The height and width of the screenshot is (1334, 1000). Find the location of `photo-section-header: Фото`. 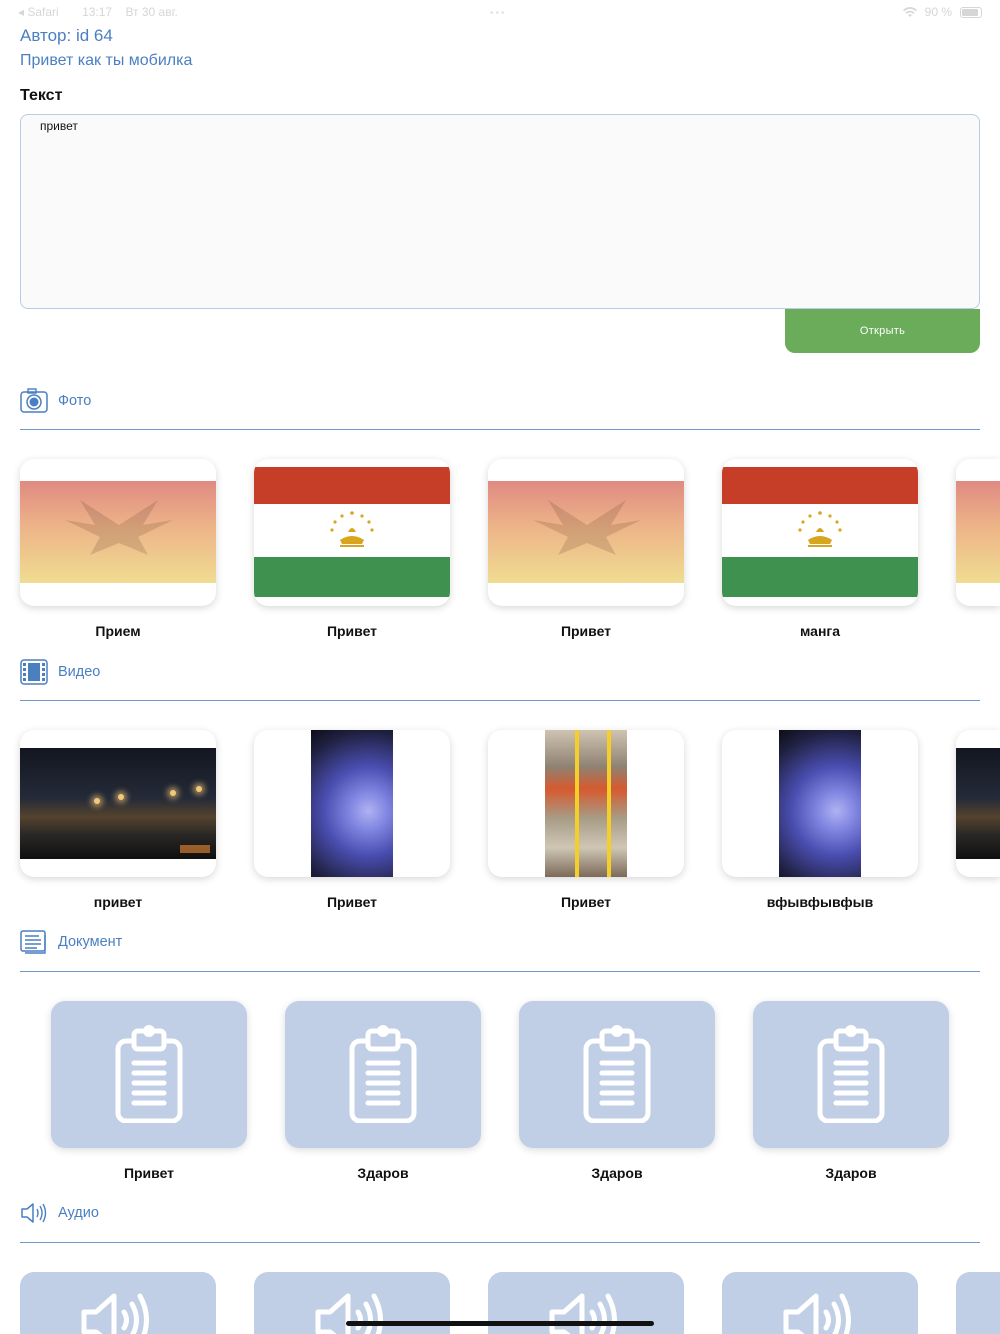

photo-section-header: Фото is located at coordinates (55, 401).